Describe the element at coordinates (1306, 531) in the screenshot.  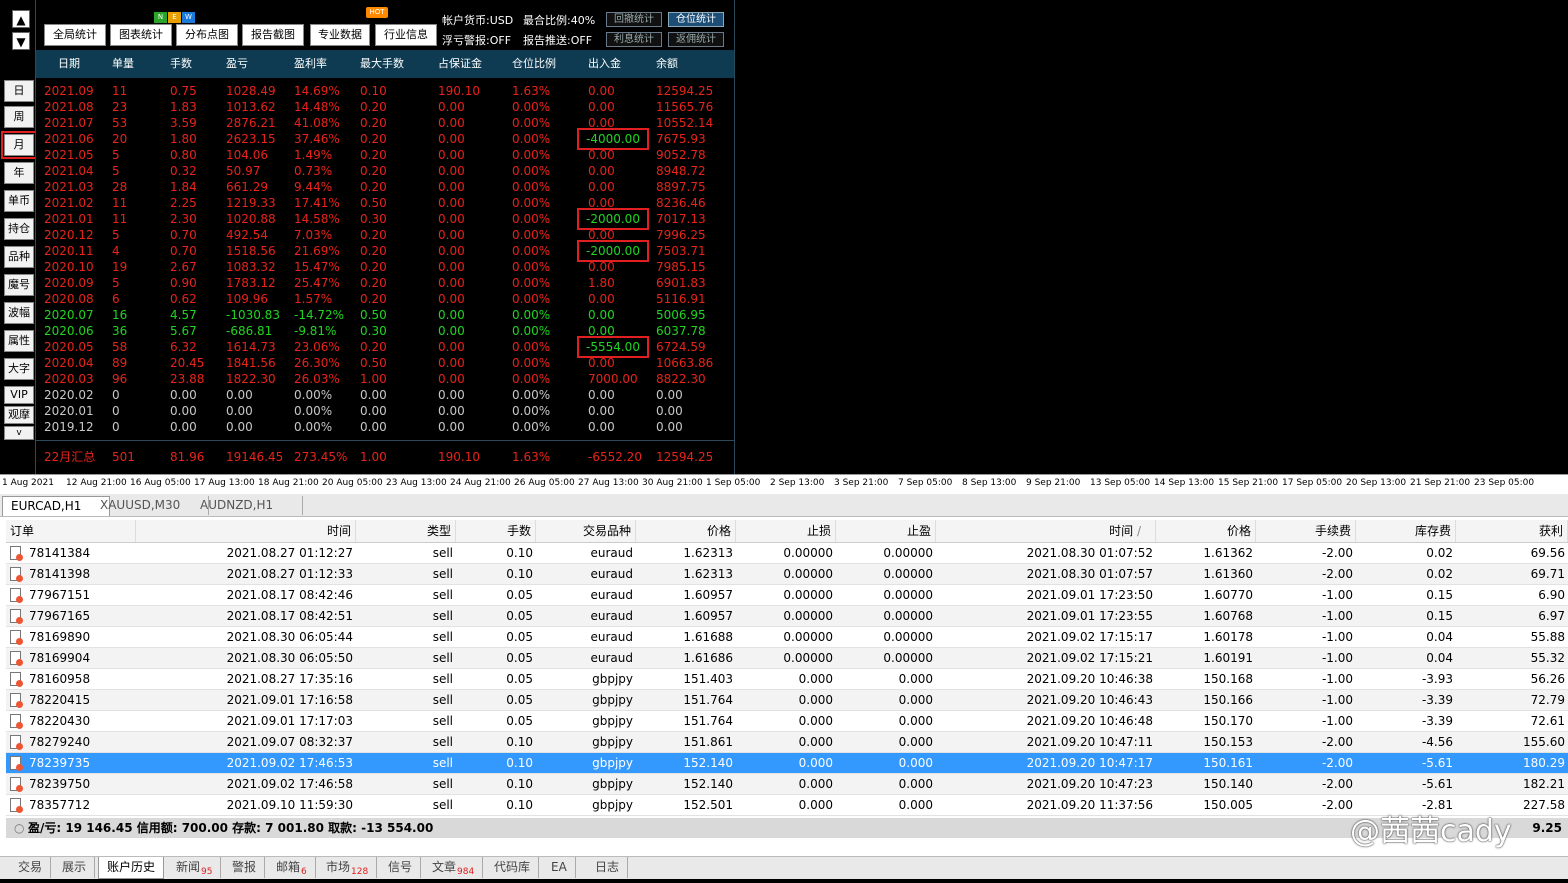
I see `history-header-10: 手续费` at that location.